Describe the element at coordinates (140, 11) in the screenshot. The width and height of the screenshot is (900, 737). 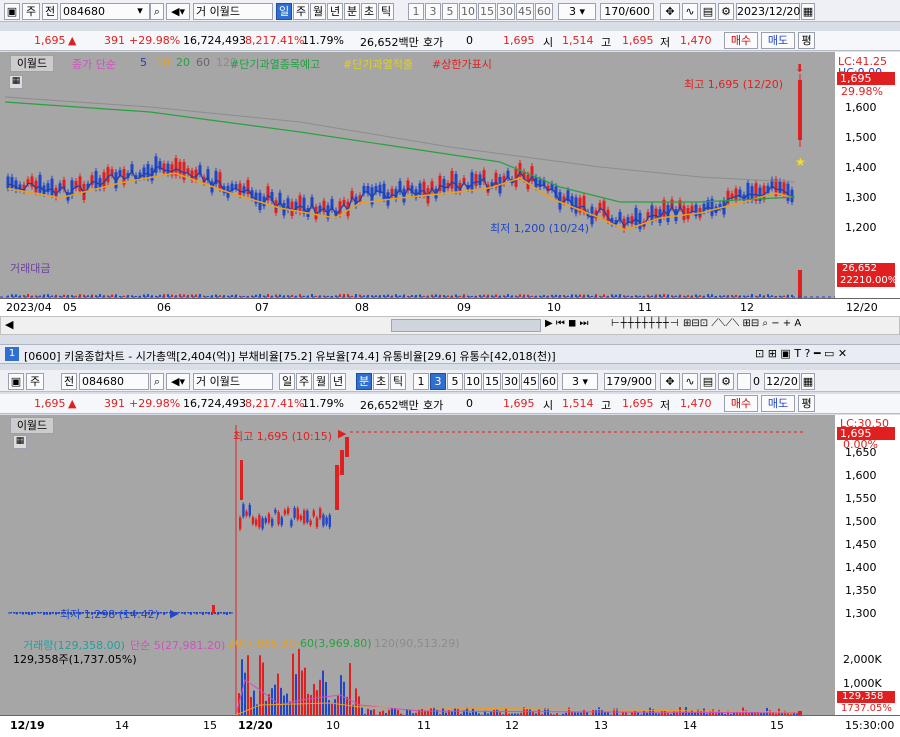
I see `chevron-down-icon: ▾` at that location.